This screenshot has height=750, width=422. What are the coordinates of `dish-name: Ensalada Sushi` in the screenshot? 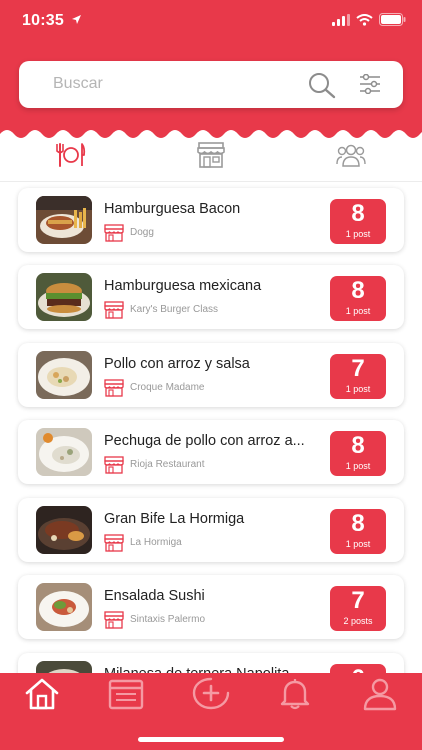 It's located at (154, 596).